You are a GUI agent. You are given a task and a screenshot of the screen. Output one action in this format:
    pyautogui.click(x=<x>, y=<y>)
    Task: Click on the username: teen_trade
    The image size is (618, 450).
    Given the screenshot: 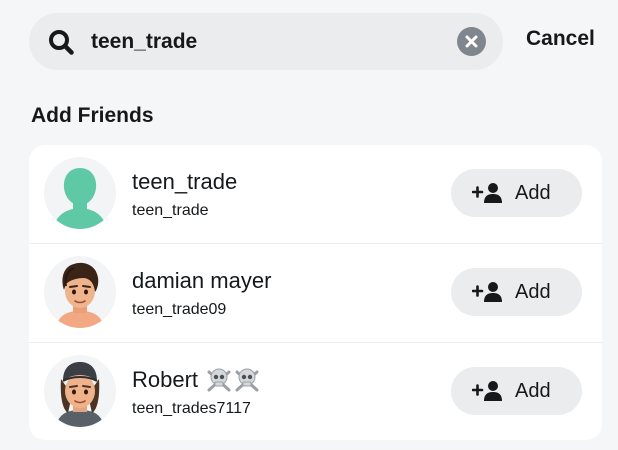 What is the action you would take?
    pyautogui.click(x=170, y=210)
    